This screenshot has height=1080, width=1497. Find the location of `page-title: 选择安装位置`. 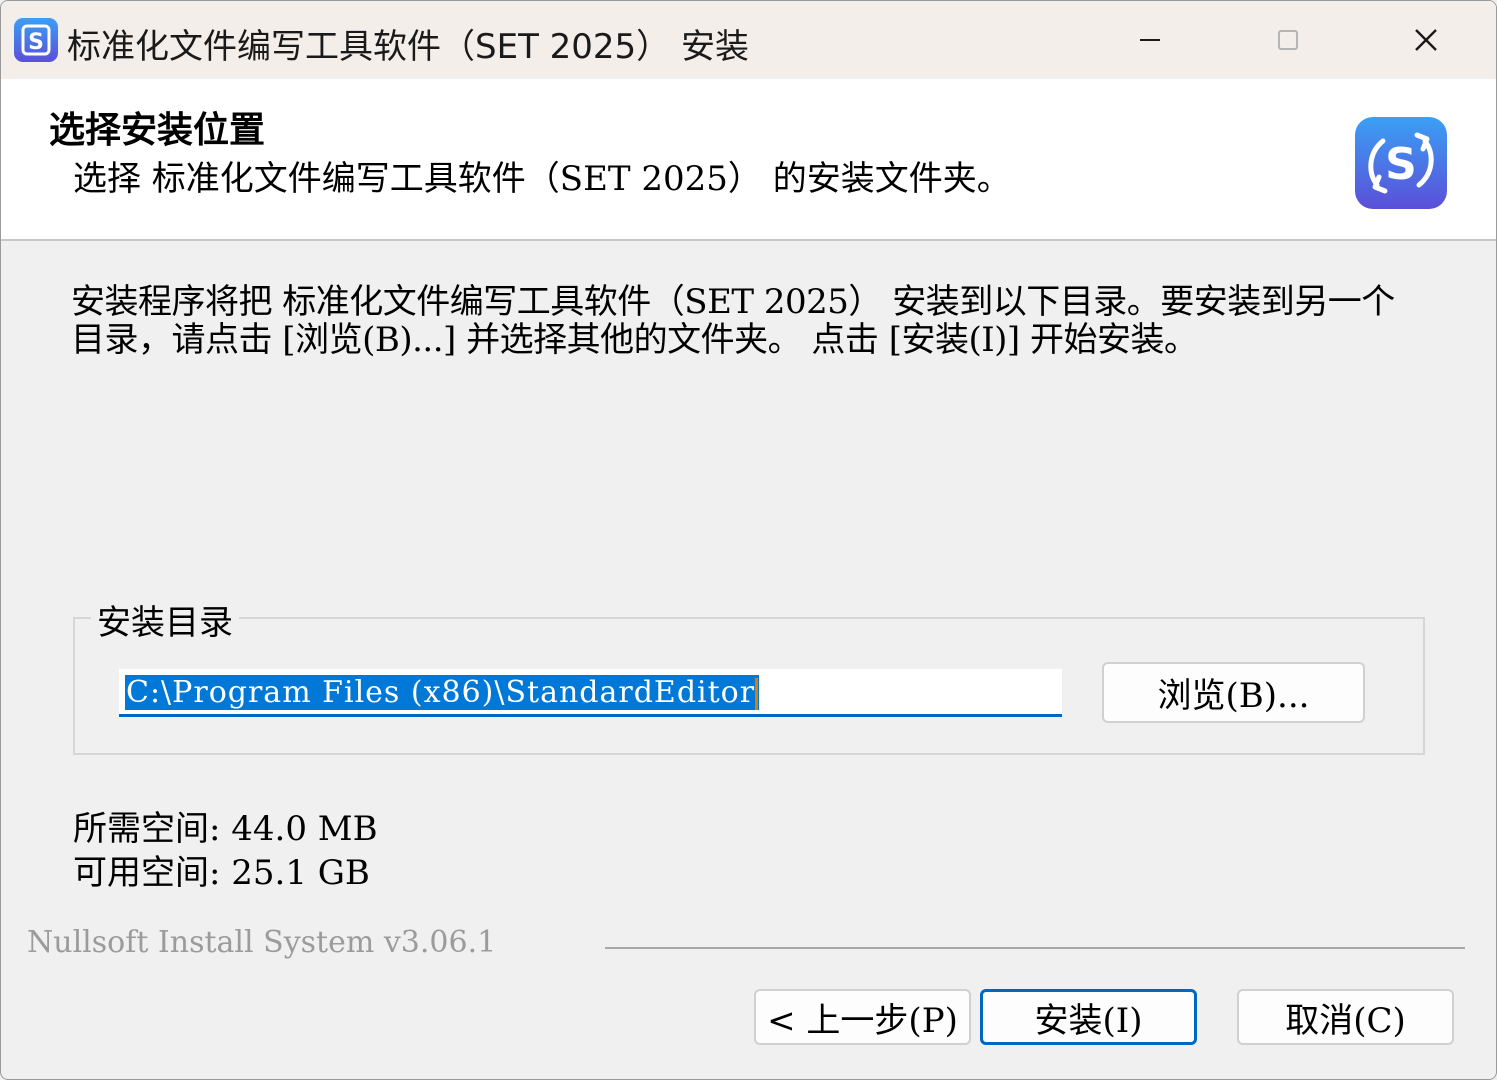

page-title: 选择安装位置 is located at coordinates (157, 130).